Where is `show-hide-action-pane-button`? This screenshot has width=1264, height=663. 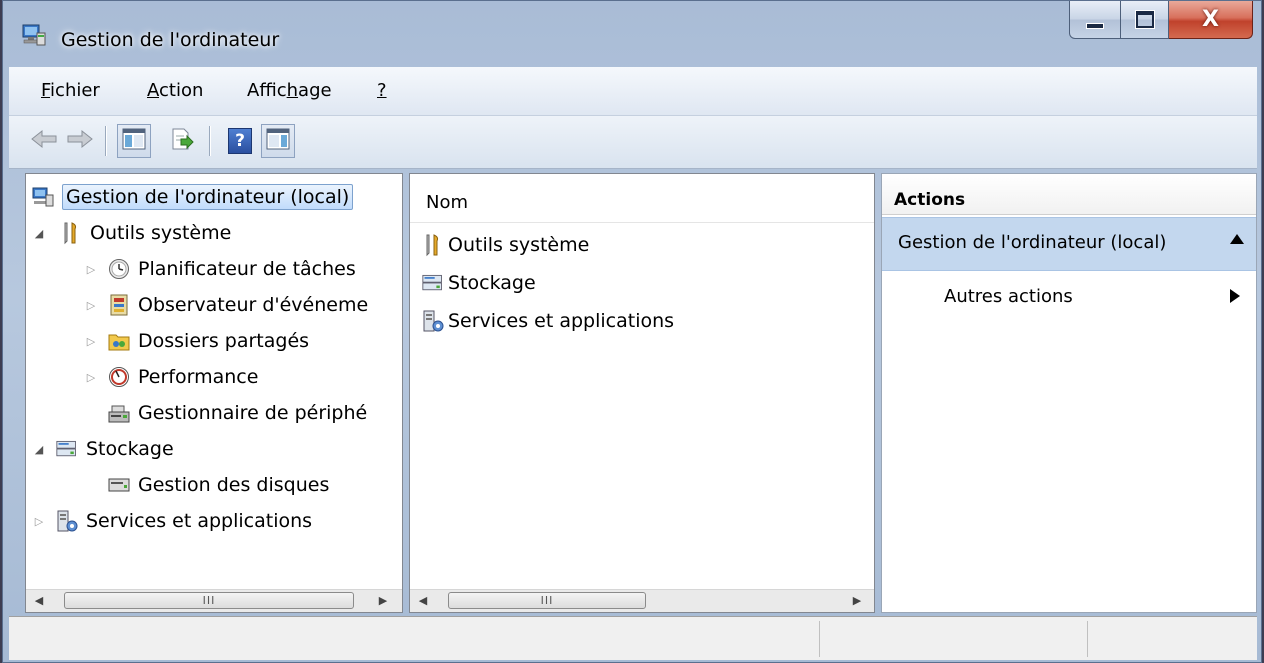
show-hide-action-pane-button is located at coordinates (278, 141).